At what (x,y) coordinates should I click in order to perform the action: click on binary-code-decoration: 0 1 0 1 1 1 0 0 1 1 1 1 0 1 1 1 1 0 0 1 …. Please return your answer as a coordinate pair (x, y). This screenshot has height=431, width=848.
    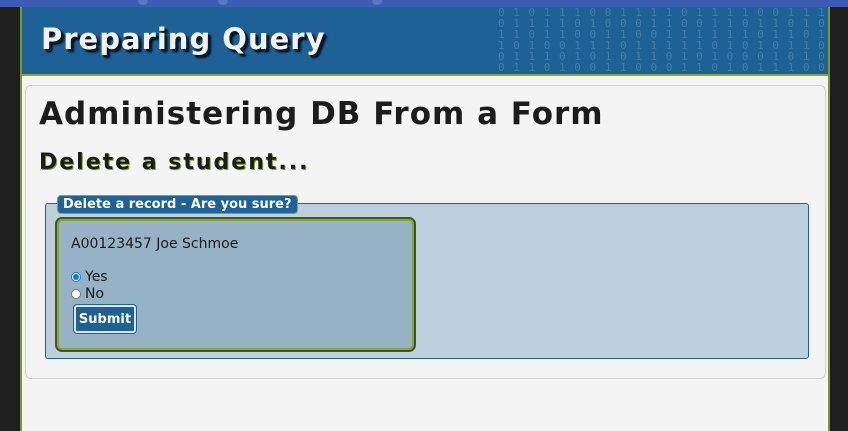
    Looking at the image, I should click on (662, 40).